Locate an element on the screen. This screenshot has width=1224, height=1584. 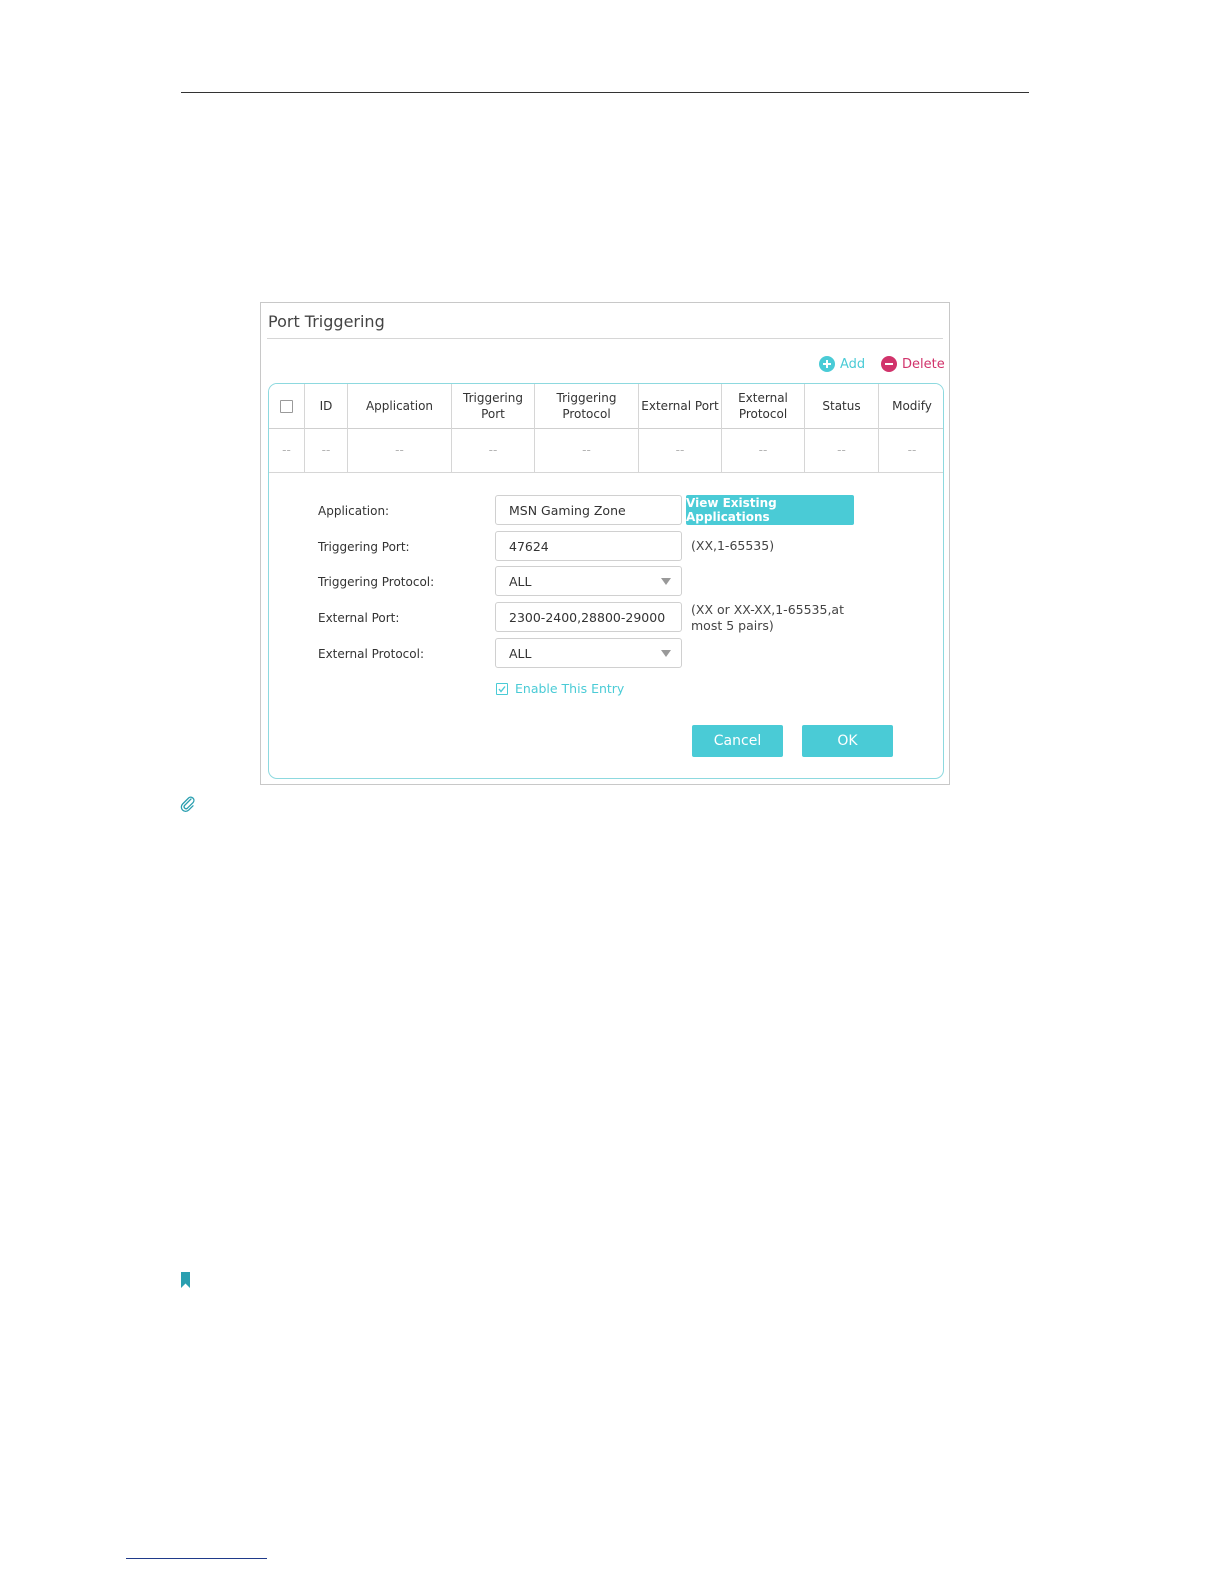
panel-title: Port Triggering is located at coordinates (326, 321).